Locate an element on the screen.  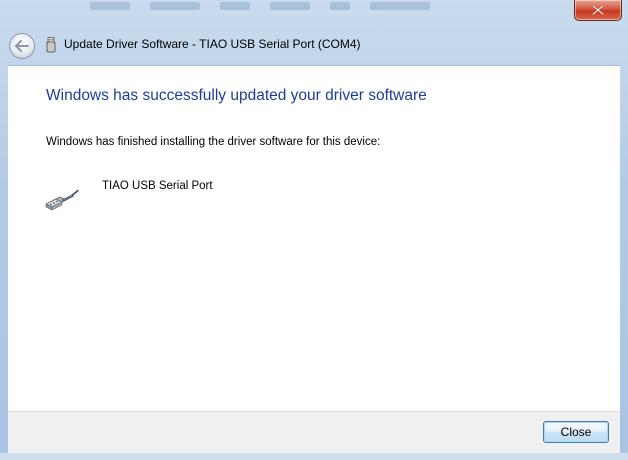
window-close-button is located at coordinates (598, 10).